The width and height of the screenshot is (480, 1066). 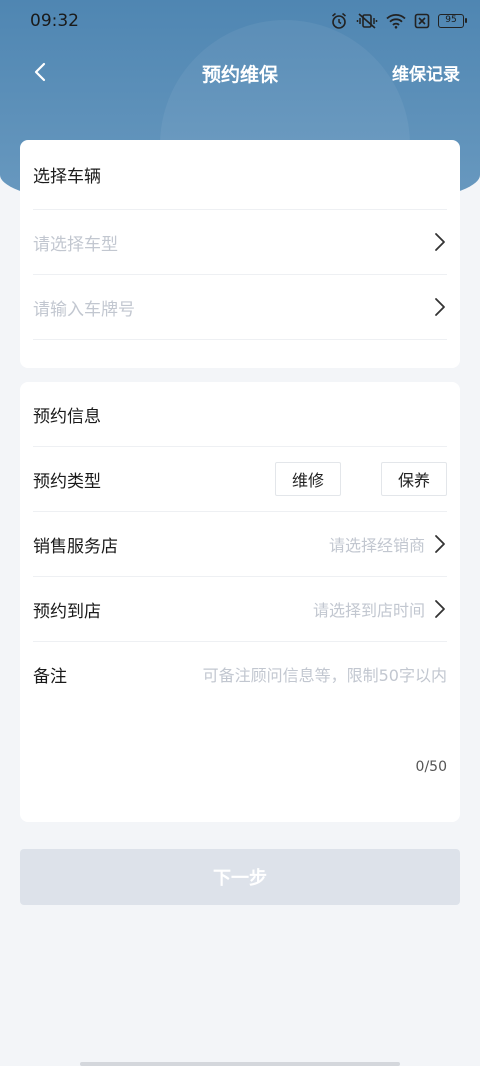 I want to click on select-model-row: 请选择车型, so click(x=240, y=242).